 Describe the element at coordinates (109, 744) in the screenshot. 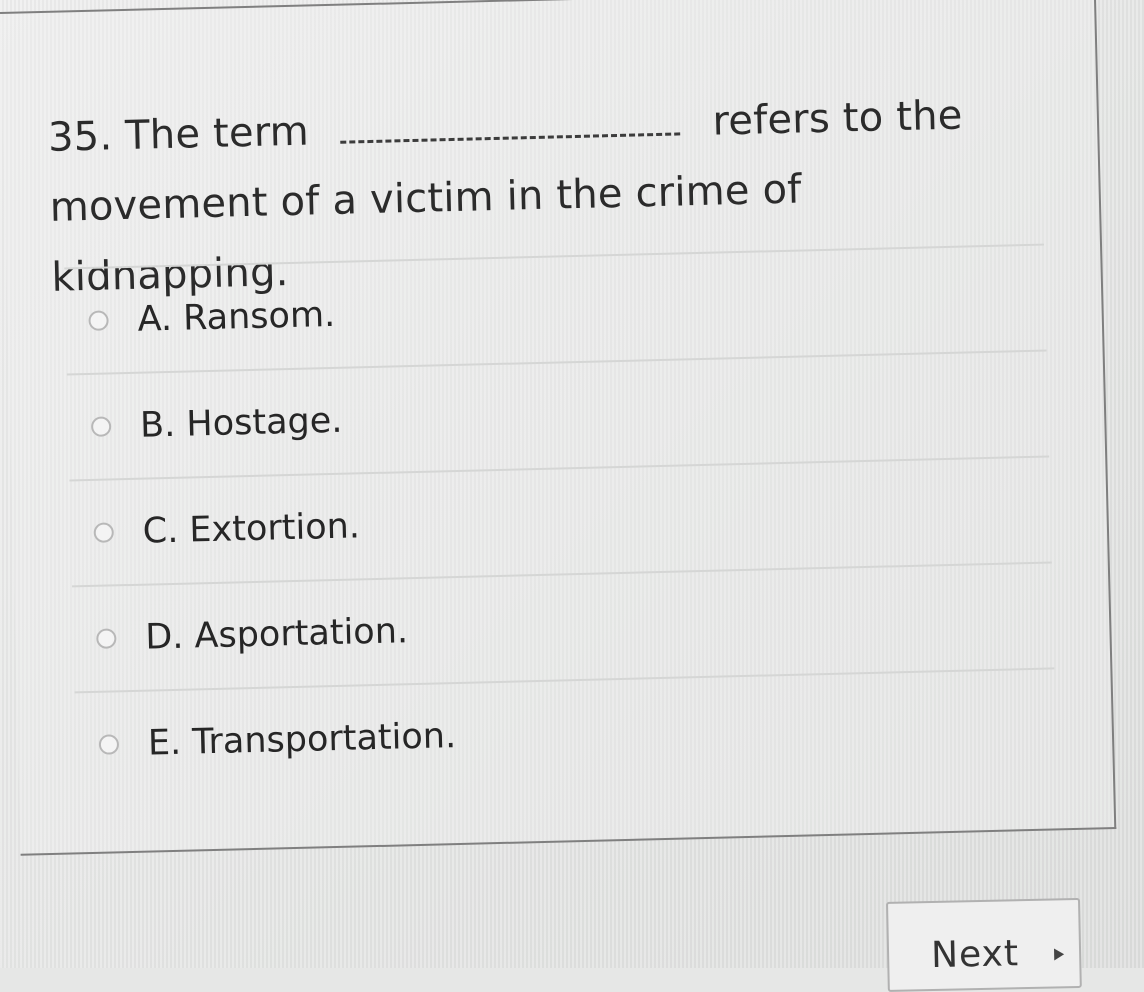

I see `radio-button-e` at that location.